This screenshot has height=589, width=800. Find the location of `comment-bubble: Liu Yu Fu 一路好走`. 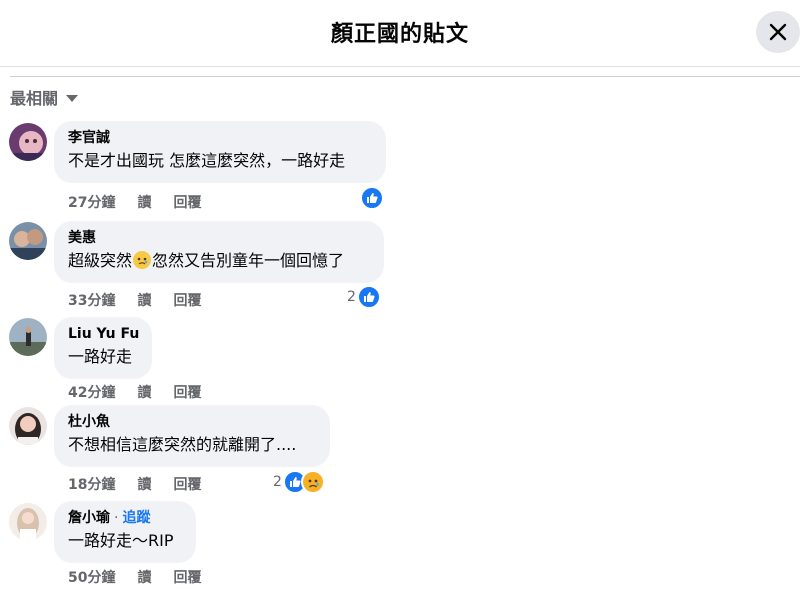

comment-bubble: Liu Yu Fu 一路好走 is located at coordinates (103, 348).